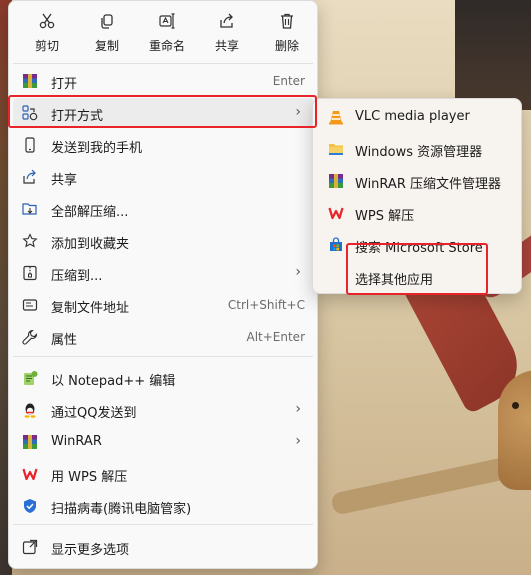 The width and height of the screenshot is (531, 575). I want to click on menu-item-share-label: 共享, so click(64, 180).